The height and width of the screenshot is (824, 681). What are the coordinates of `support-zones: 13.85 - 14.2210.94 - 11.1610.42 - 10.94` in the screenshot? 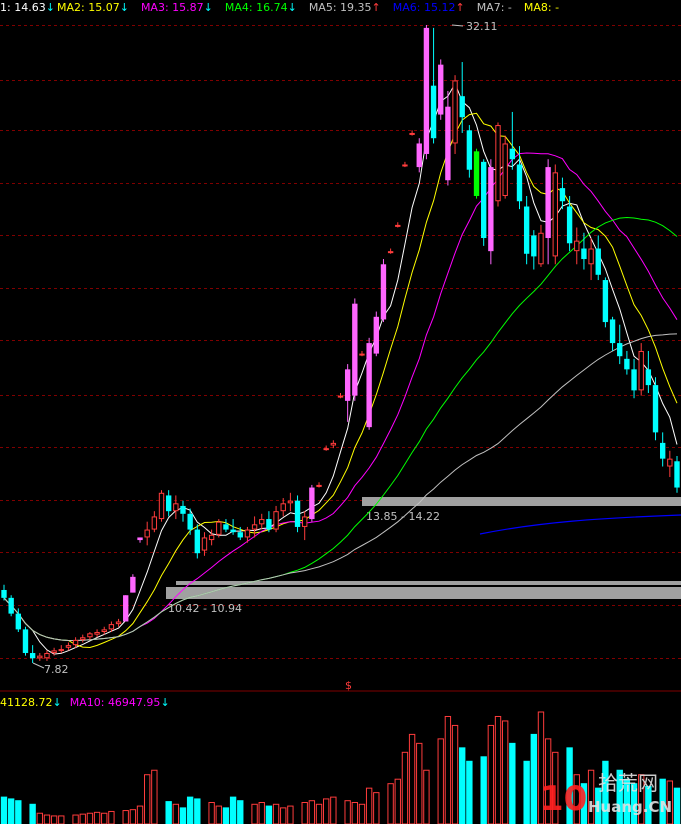 It's located at (423, 556).